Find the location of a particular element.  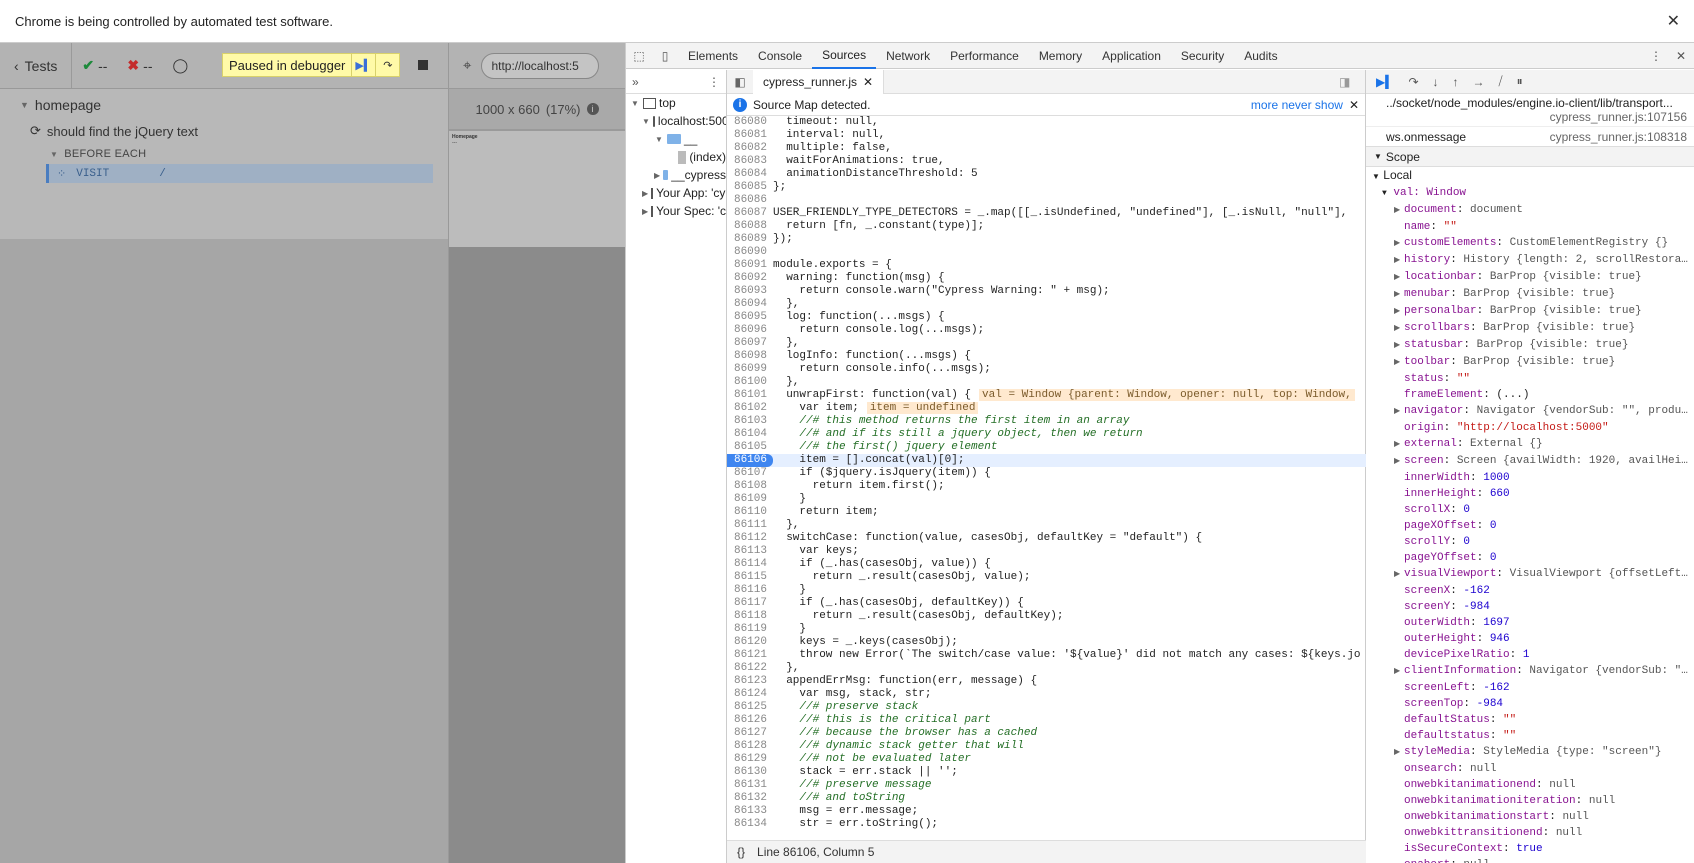

step-over-icon: ↷ is located at coordinates (1413, 82).